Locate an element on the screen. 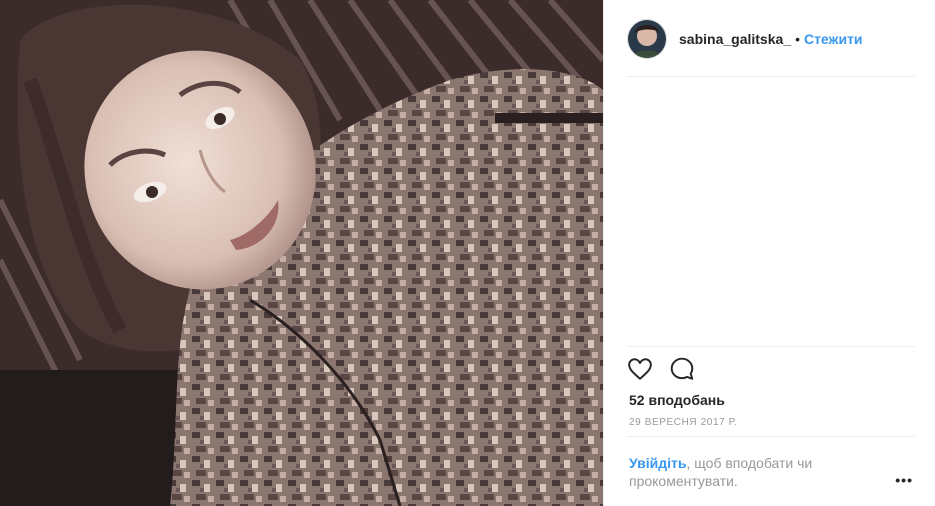 The height and width of the screenshot is (506, 935). likes-count: 52 вподобань is located at coordinates (677, 400).